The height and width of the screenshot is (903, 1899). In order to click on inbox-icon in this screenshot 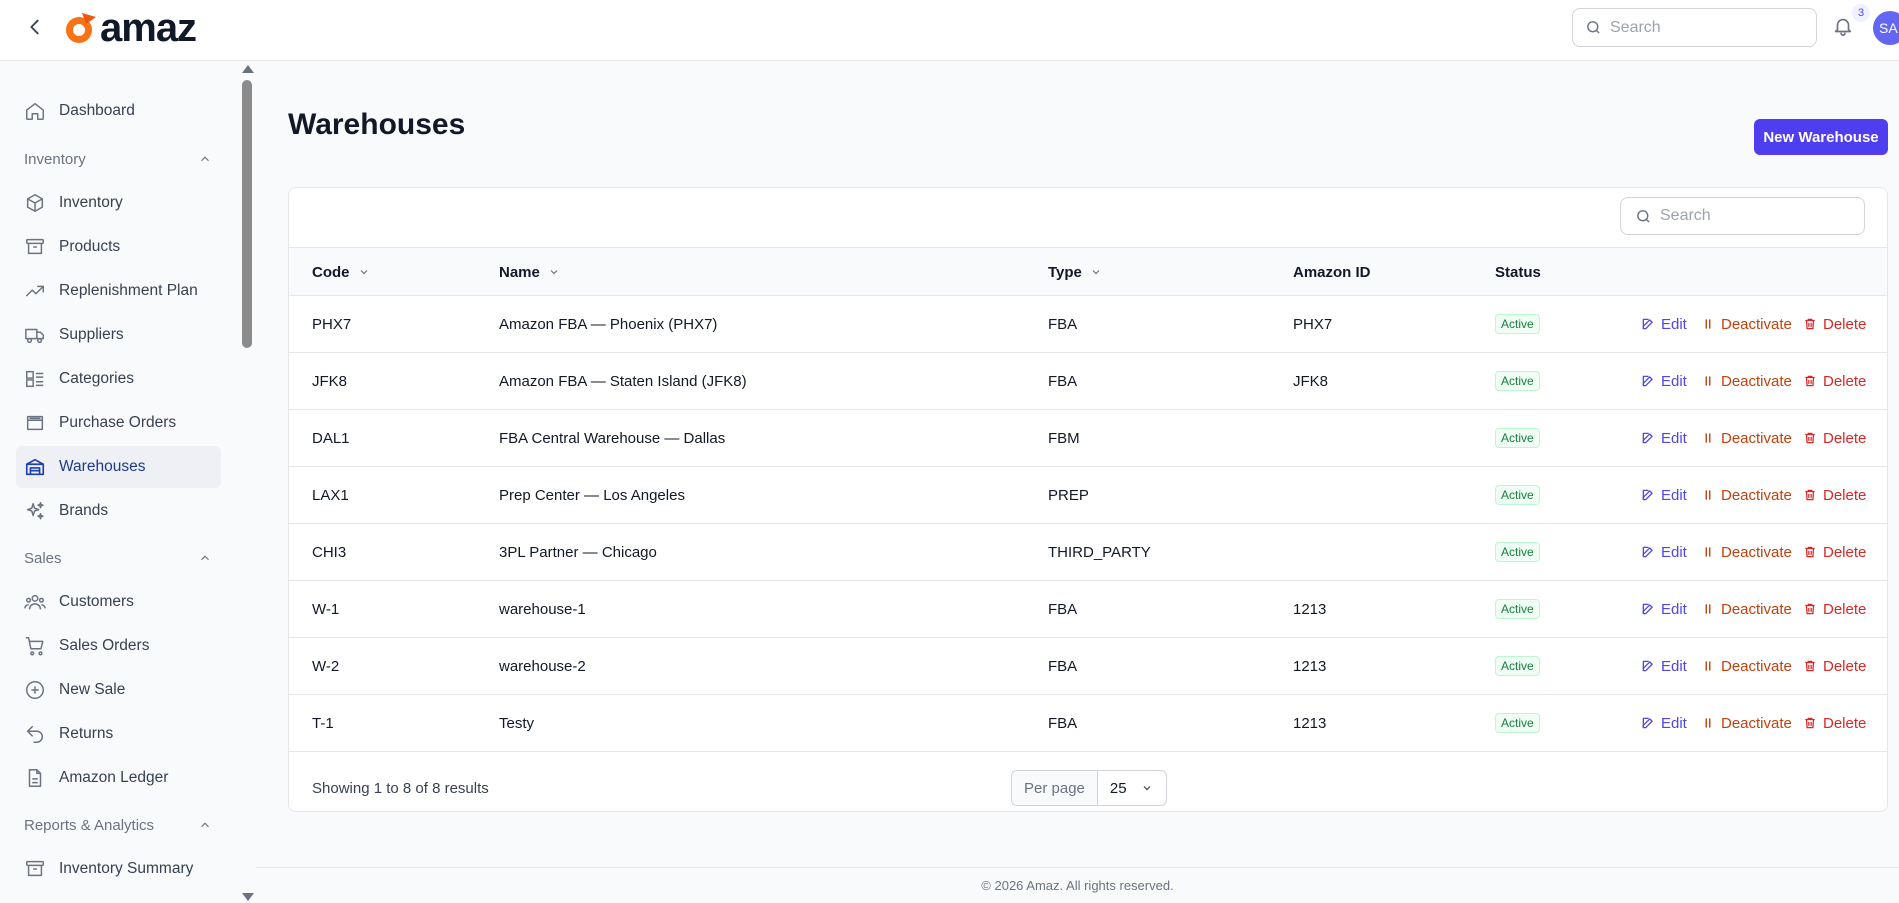, I will do `click(35, 423)`.